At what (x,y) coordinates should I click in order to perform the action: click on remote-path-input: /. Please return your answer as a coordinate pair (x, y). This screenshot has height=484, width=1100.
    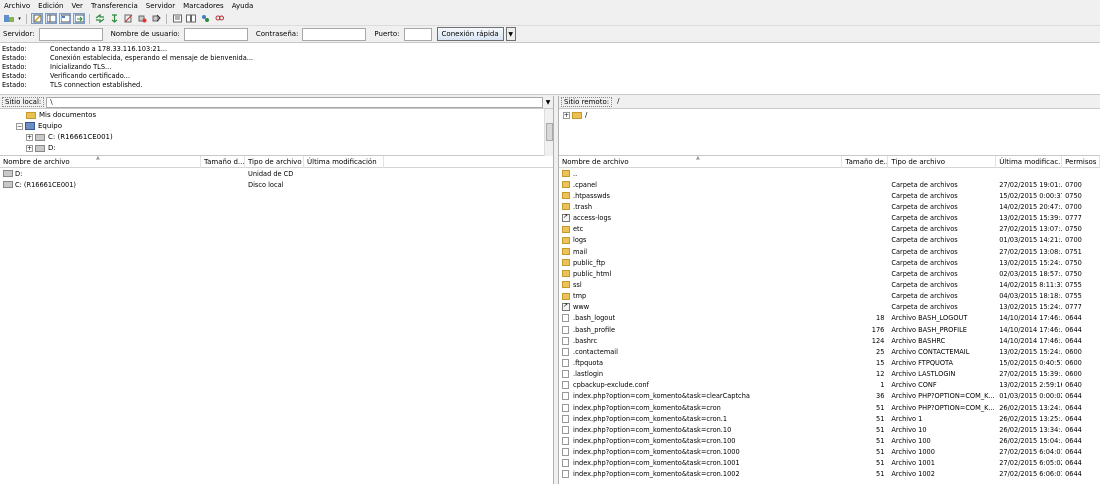
    Looking at the image, I should click on (857, 102).